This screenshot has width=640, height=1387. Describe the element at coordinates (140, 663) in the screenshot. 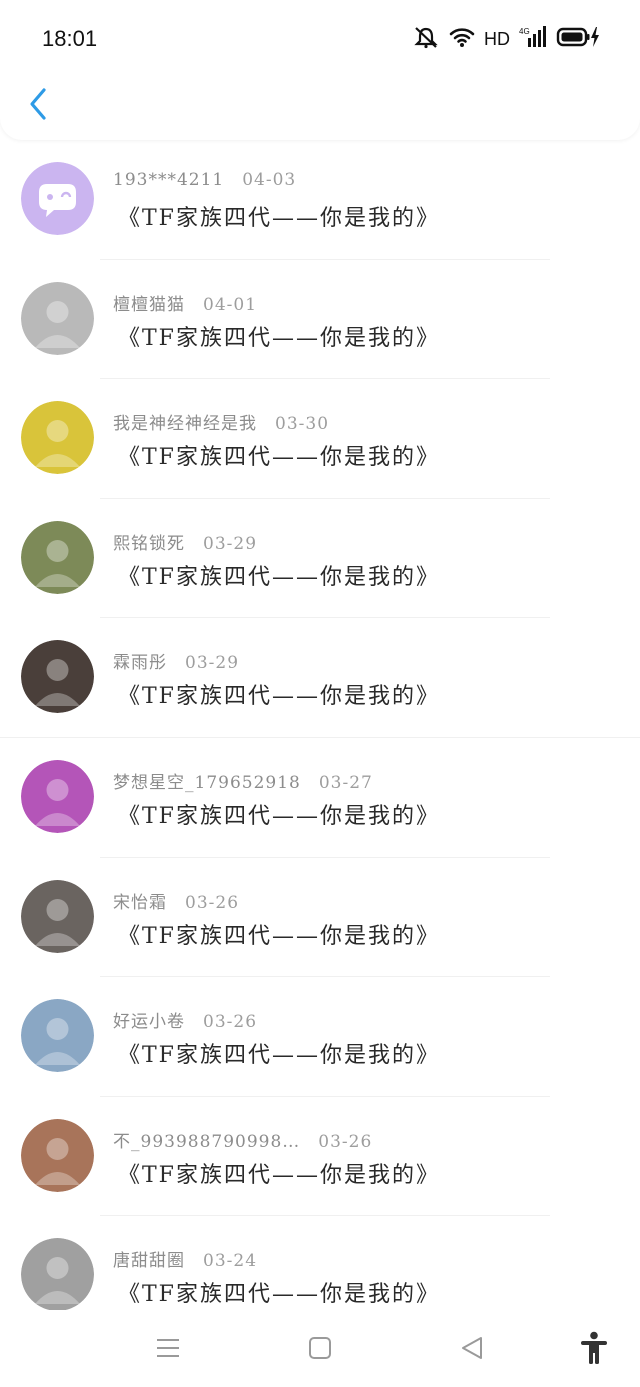

I see `sender-name: 霖雨彤` at that location.